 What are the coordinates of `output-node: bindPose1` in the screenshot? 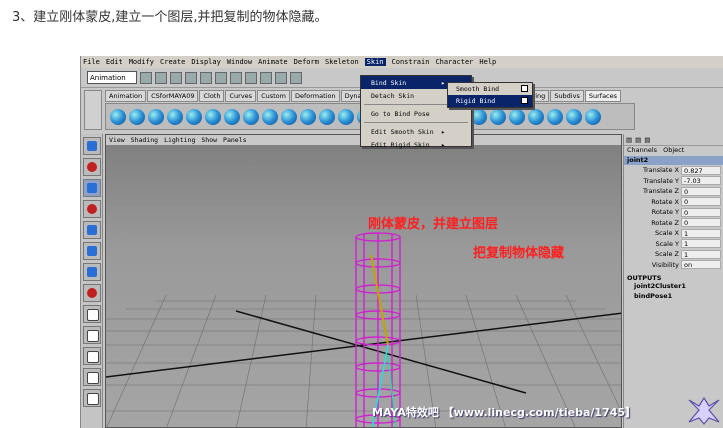 It's located at (673, 297).